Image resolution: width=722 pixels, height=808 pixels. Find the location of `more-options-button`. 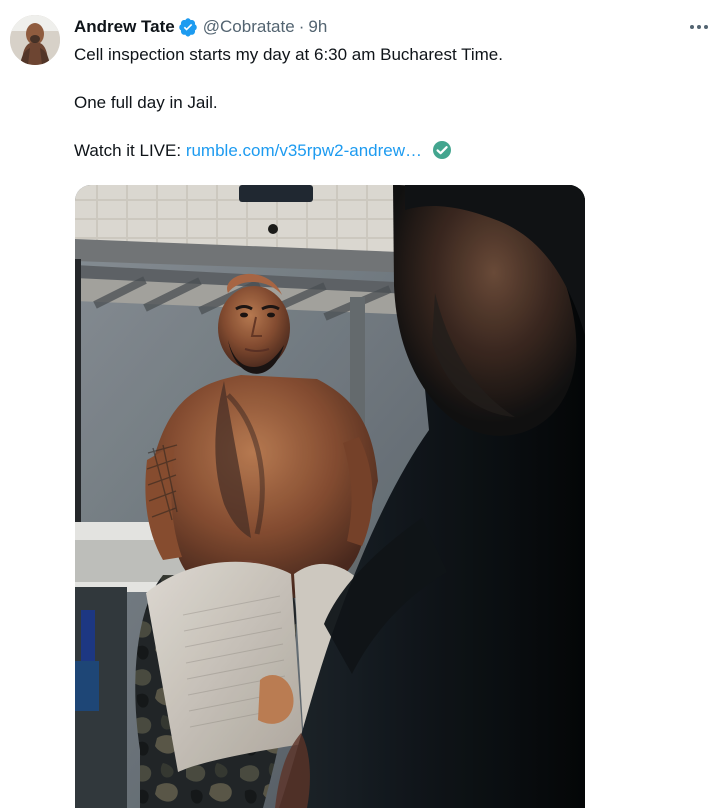

more-options-button is located at coordinates (699, 27).